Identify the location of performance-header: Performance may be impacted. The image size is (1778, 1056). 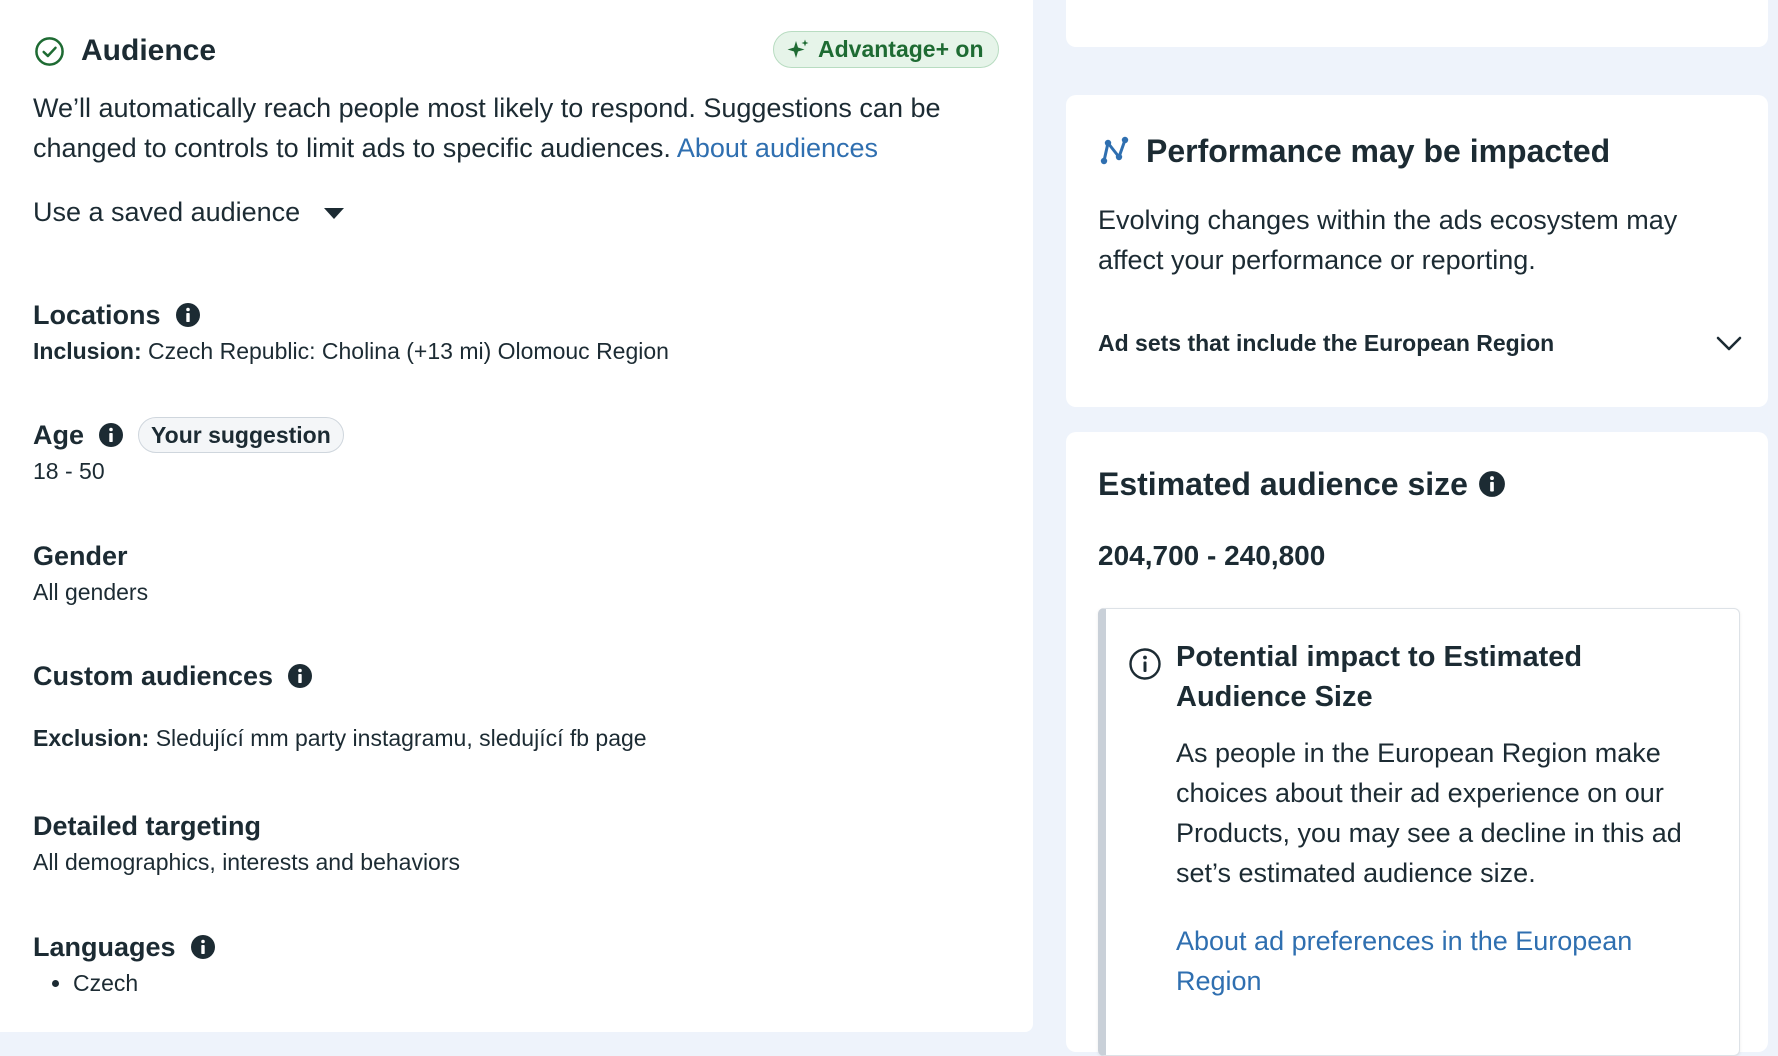
(1354, 151).